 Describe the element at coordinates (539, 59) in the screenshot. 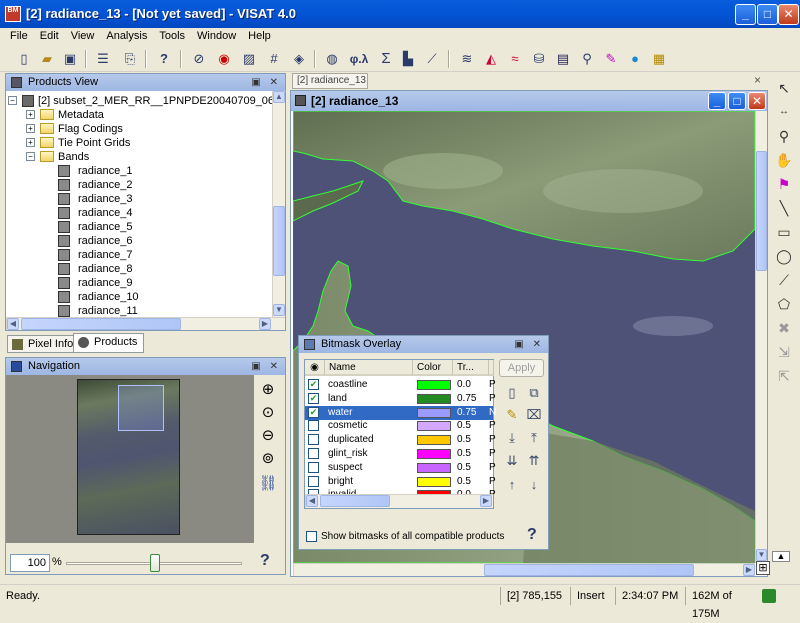

I see `database-icon: ⛁` at that location.